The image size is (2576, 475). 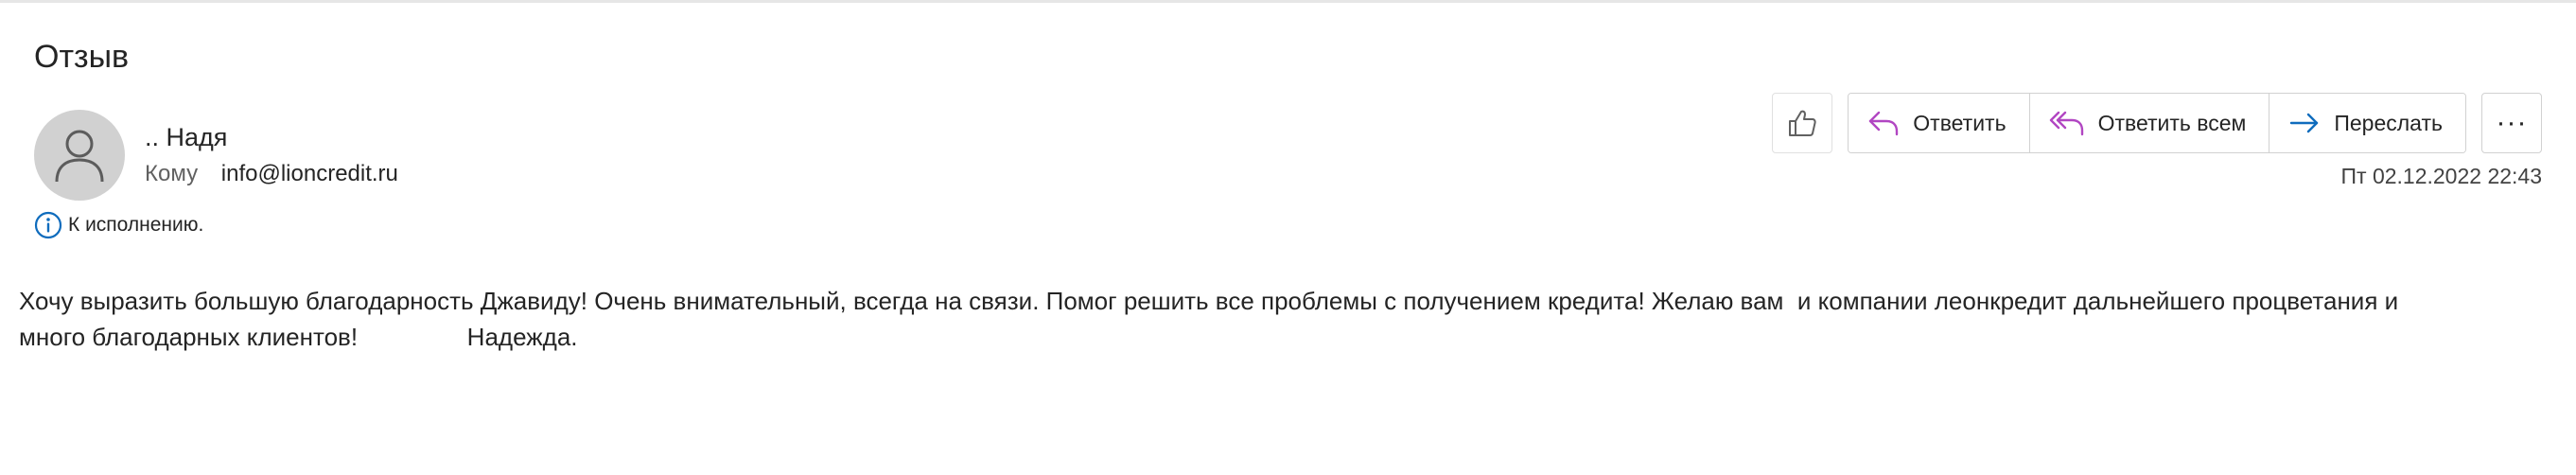 What do you see at coordinates (2441, 176) in the screenshot?
I see `message-date: Пт 02.12.2022 22:43` at bounding box center [2441, 176].